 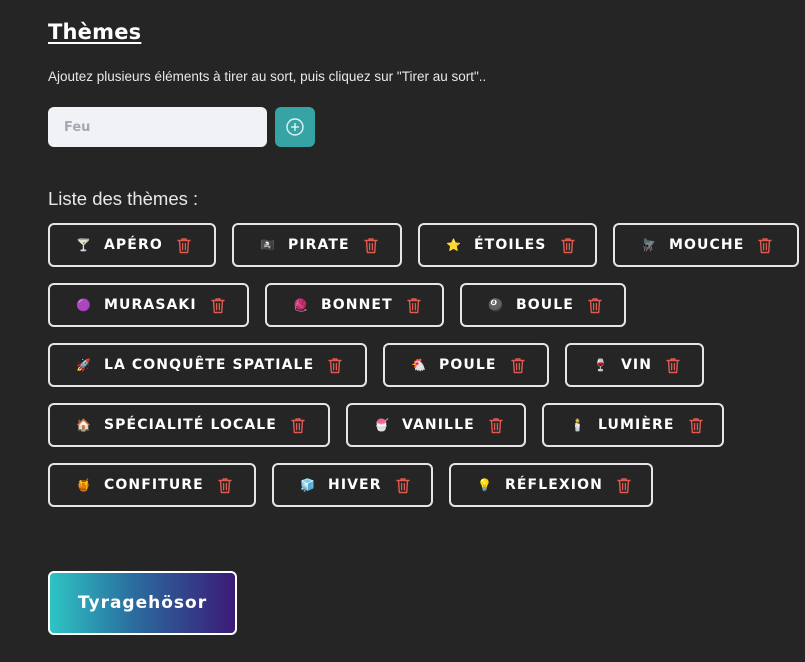 I want to click on theme-tag-label: LA CONQUÊTE SPATIALE, so click(x=209, y=365).